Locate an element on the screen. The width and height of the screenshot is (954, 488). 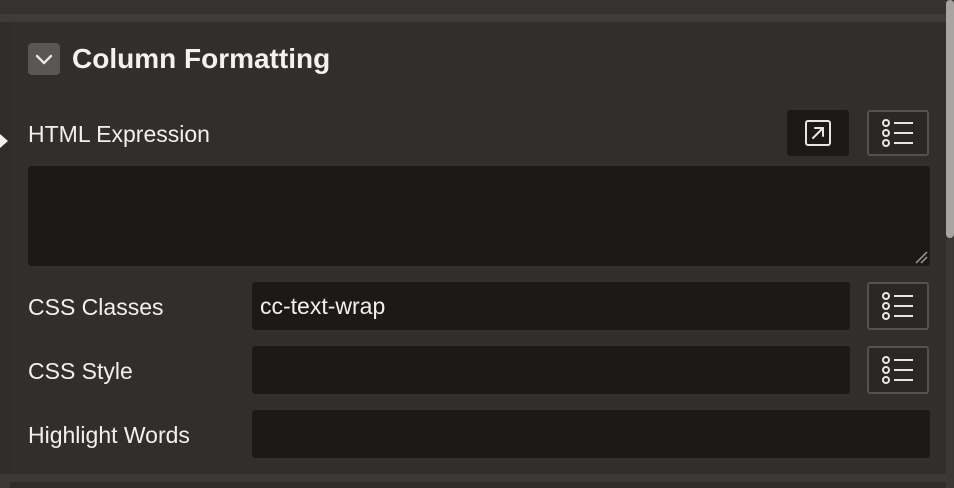
html-expression-list-button is located at coordinates (898, 133).